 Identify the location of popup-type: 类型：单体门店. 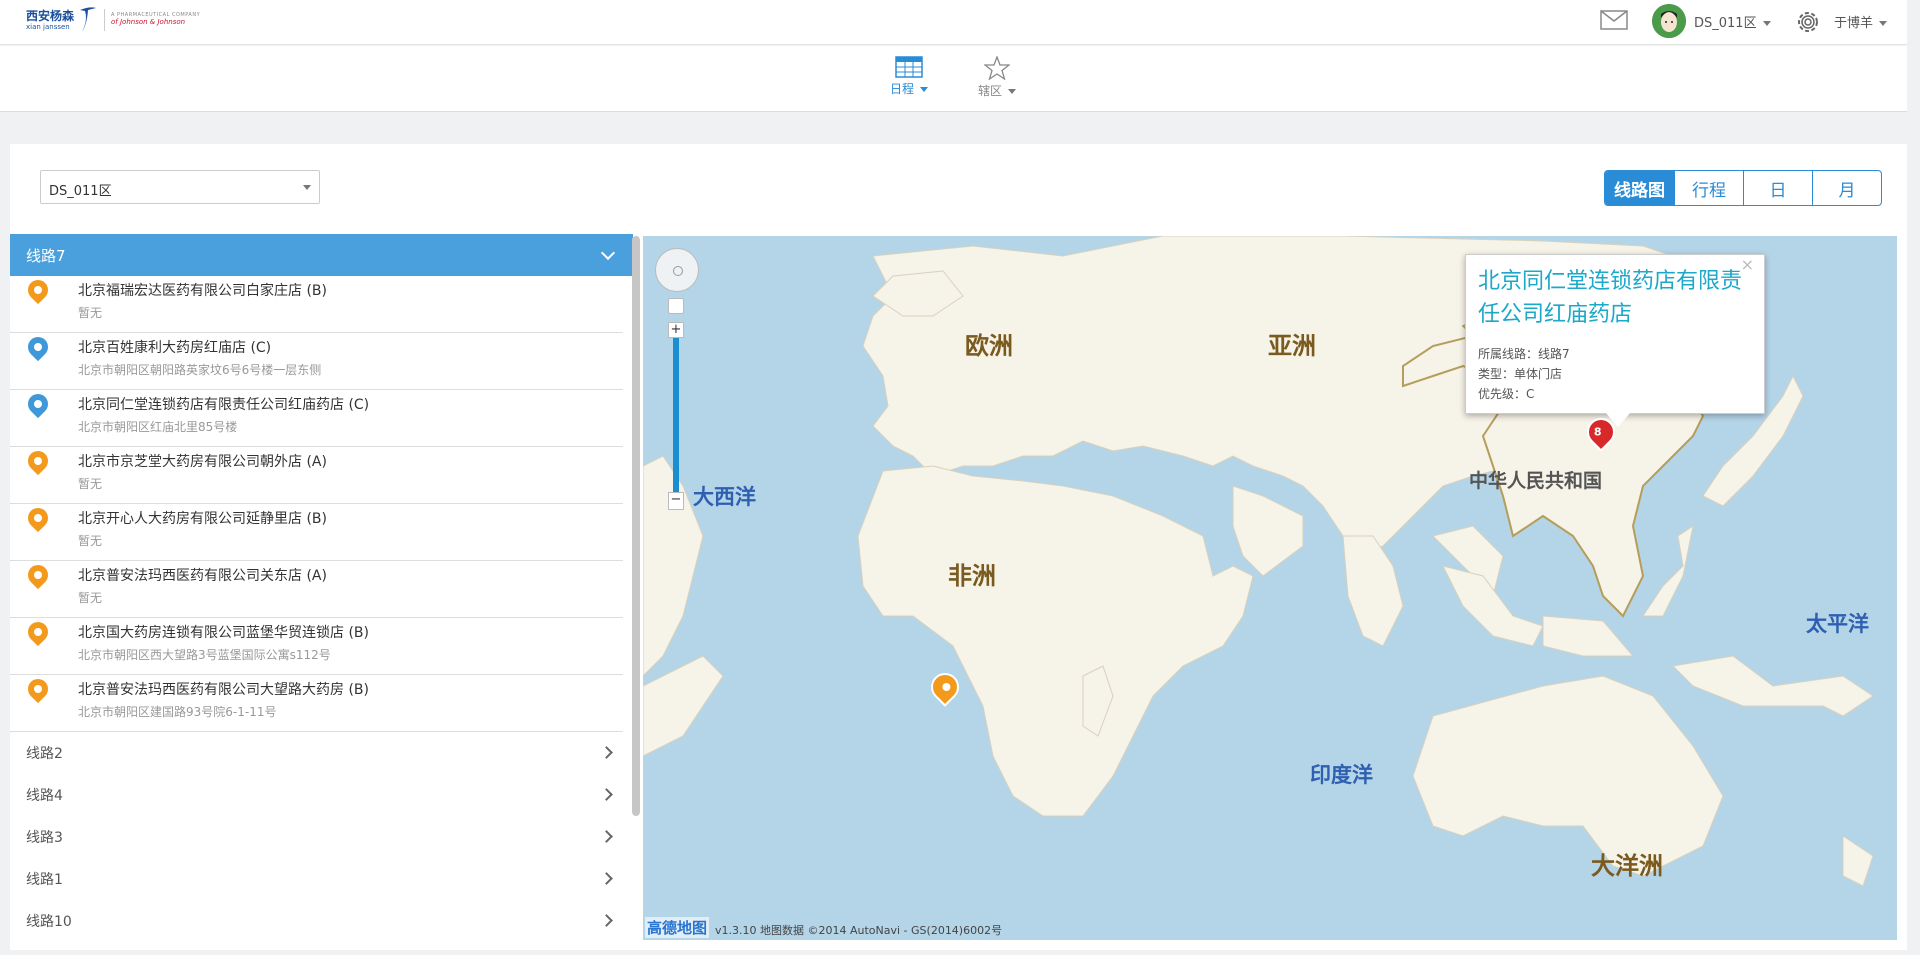
(1520, 374).